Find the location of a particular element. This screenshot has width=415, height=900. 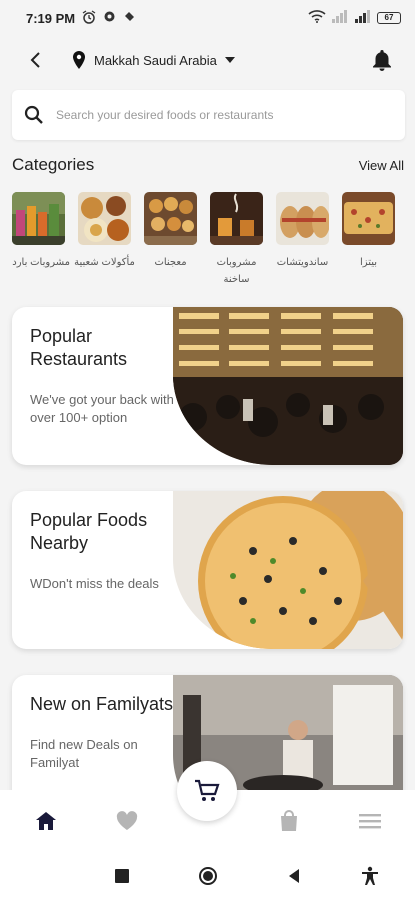

hot-drinks-image is located at coordinates (236, 218).